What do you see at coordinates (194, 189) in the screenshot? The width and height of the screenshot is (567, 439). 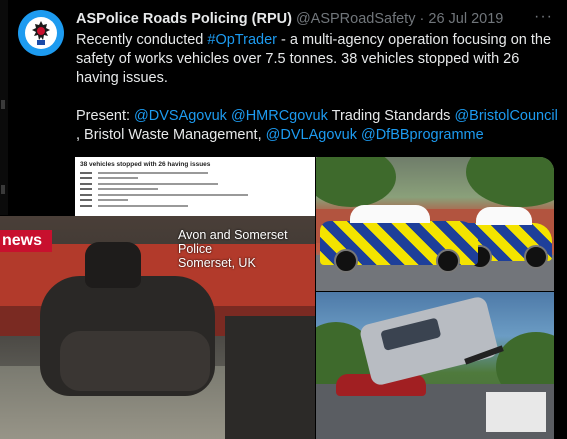 I see `document-list` at bounding box center [194, 189].